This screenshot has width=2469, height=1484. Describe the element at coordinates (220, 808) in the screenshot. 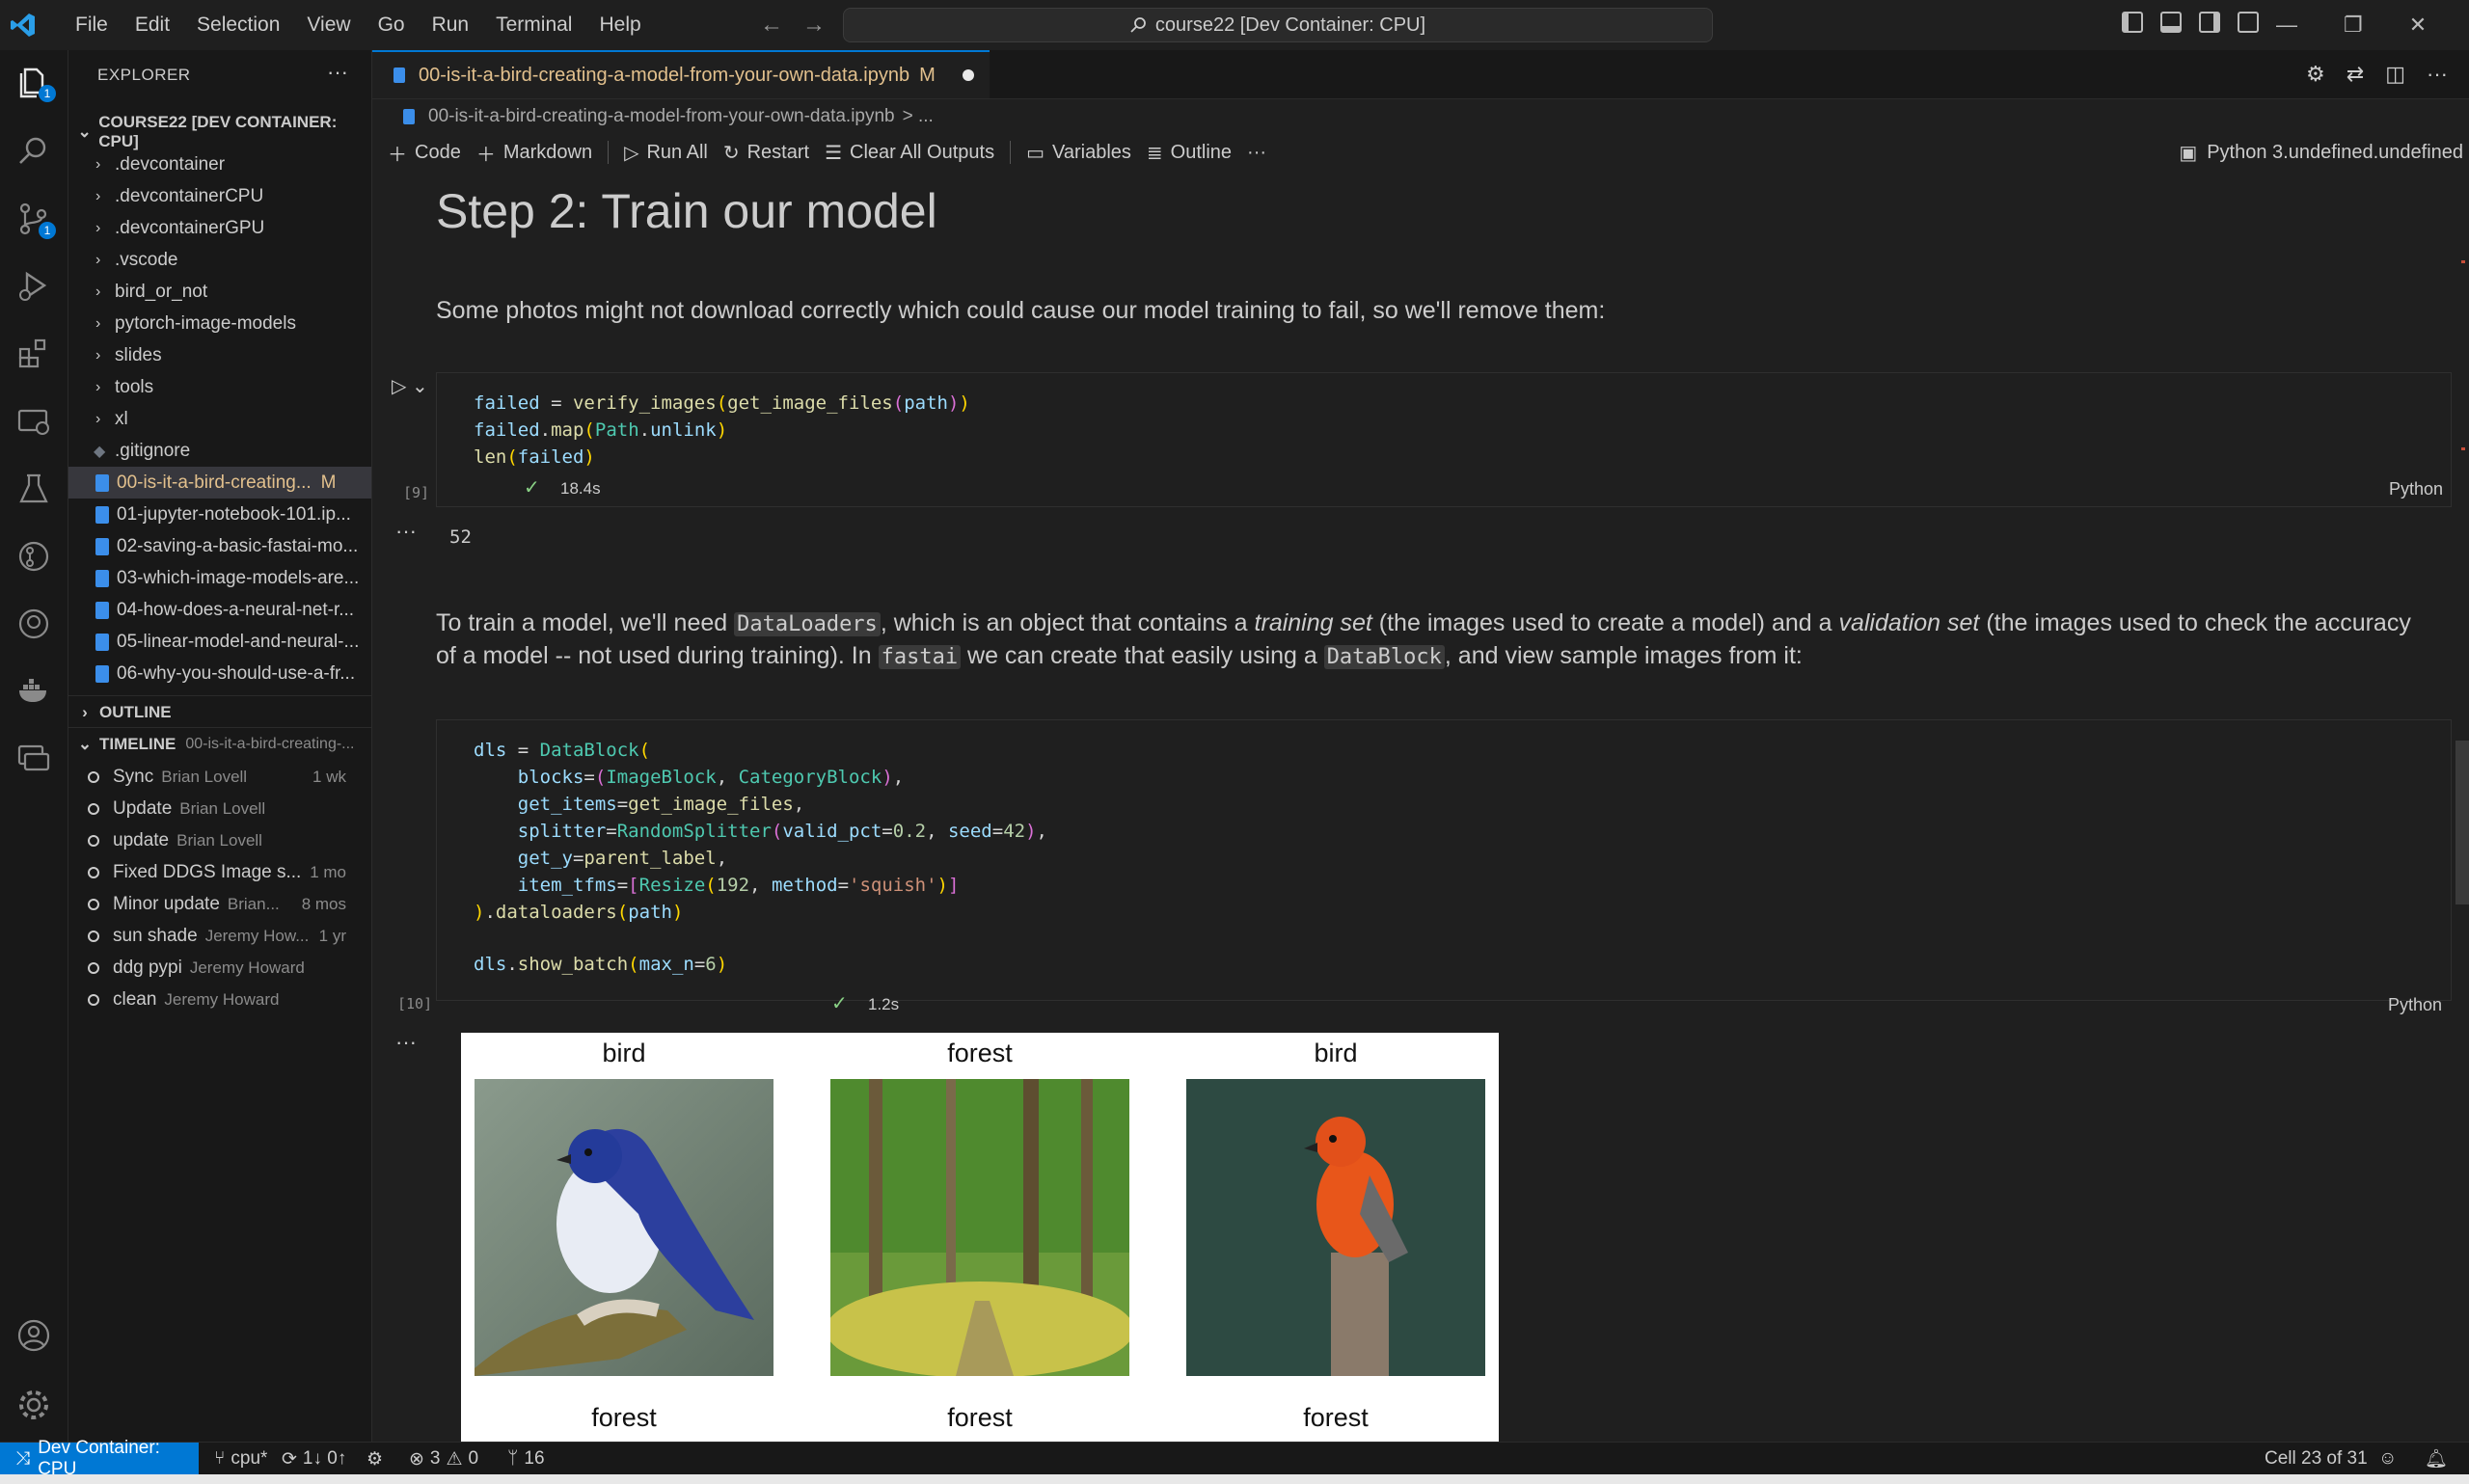

I see `timeline-item: Update Brian Lovell` at that location.